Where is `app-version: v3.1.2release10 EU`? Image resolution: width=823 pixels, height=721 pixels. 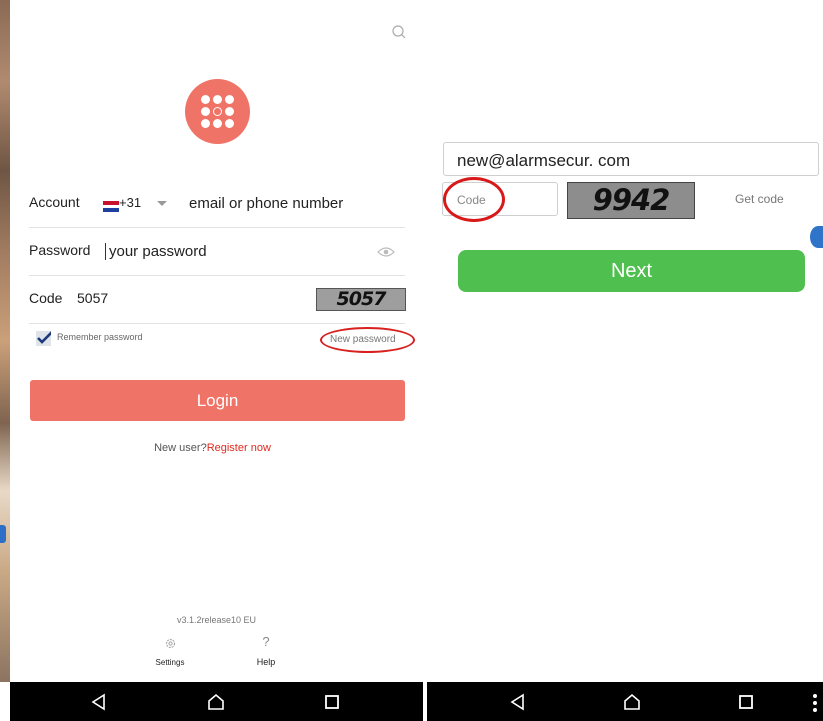
app-version: v3.1.2release10 EU is located at coordinates (216, 620).